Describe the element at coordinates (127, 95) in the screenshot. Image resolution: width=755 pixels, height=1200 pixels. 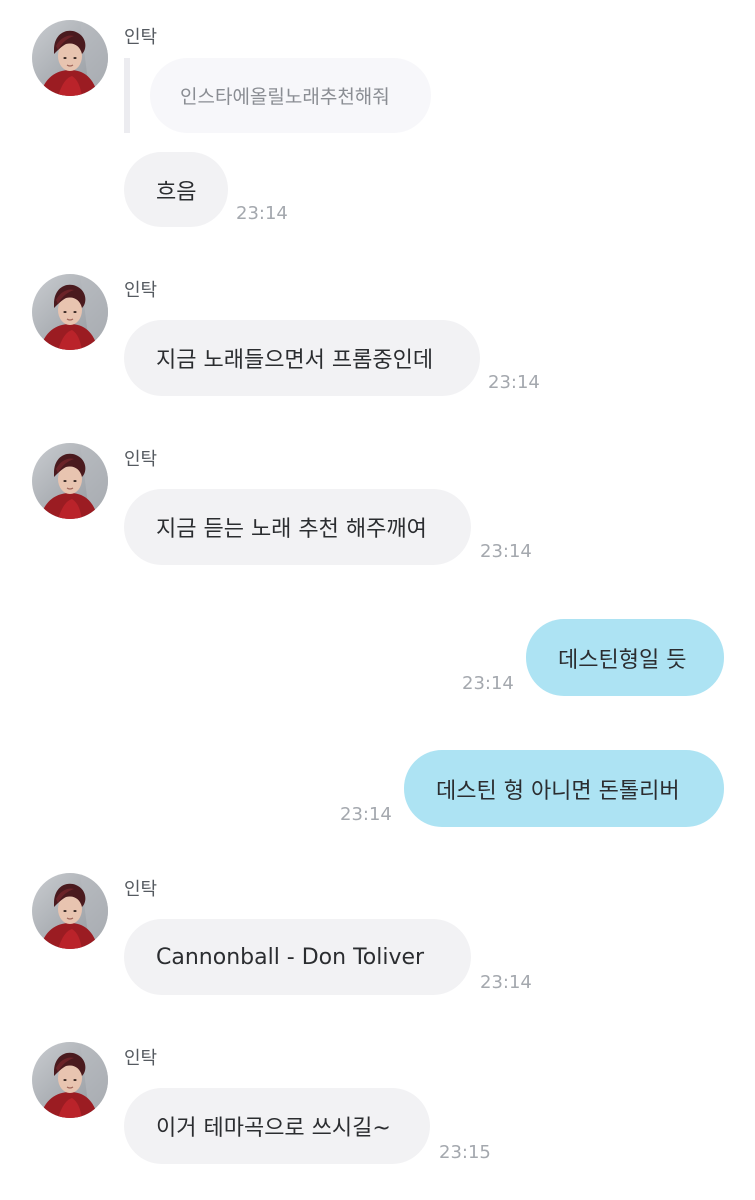
I see `quote-indicator` at that location.